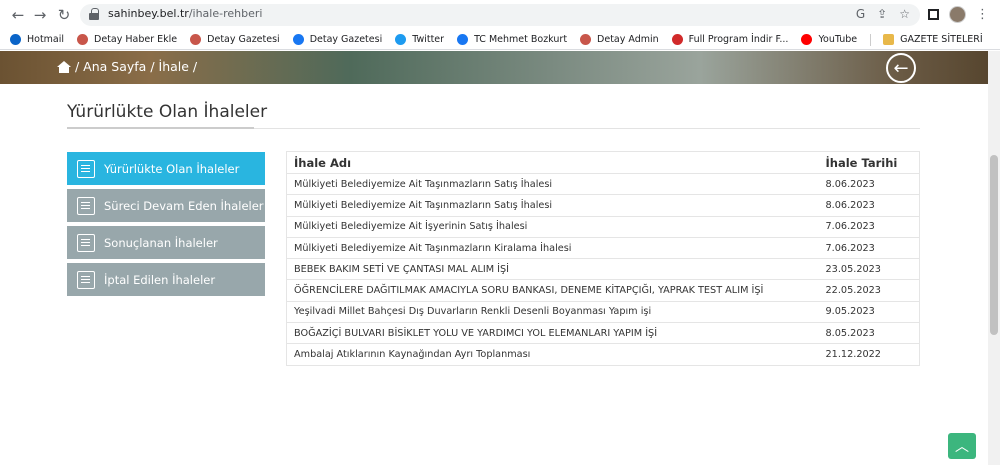  What do you see at coordinates (869, 162) in the screenshot?
I see `header-tender-date: İhale Tarihi` at bounding box center [869, 162].